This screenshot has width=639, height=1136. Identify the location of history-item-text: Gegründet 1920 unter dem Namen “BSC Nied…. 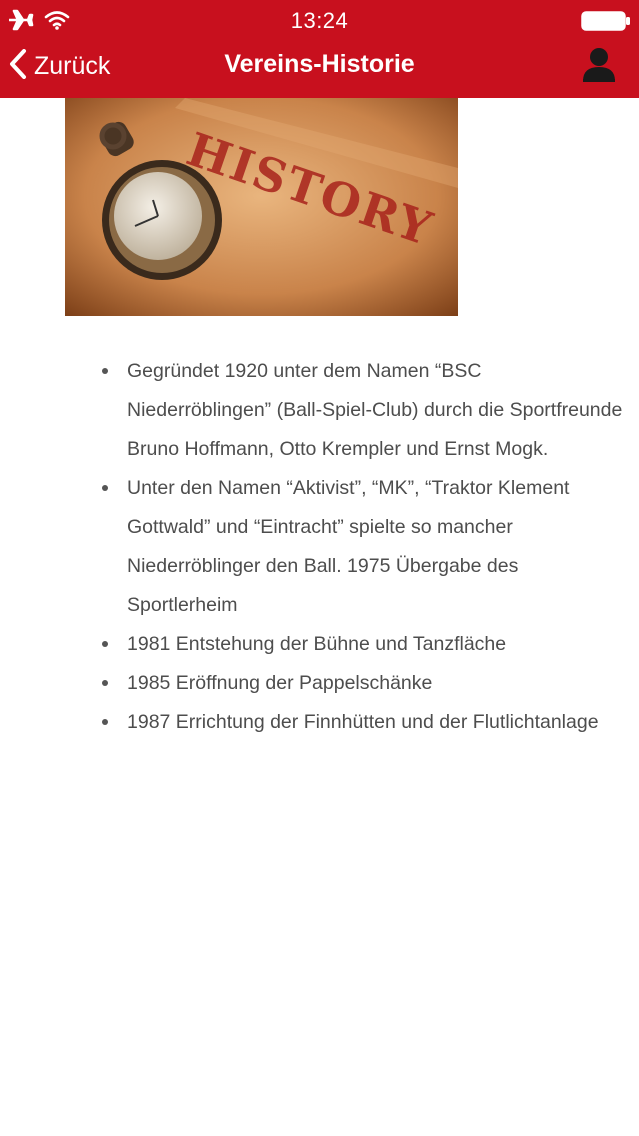
(375, 410).